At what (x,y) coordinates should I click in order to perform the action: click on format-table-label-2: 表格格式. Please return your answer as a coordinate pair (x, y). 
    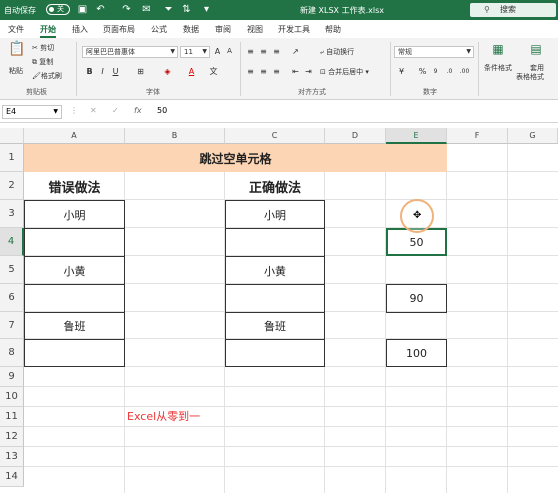
    Looking at the image, I should click on (530, 77).